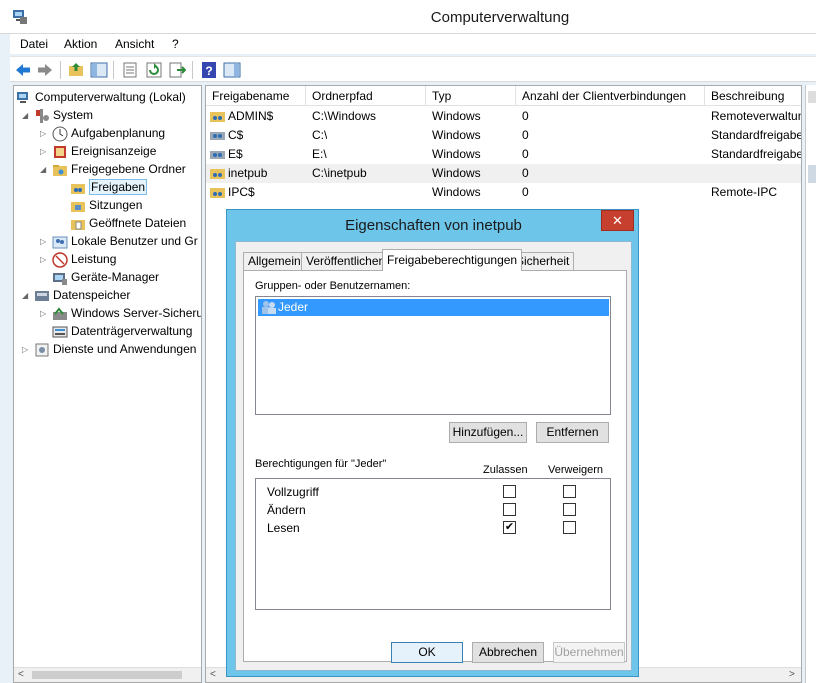 This screenshot has width=816, height=683. I want to click on tab-freigabeberechtigungen: Freigabeberechtigungen, so click(452, 260).